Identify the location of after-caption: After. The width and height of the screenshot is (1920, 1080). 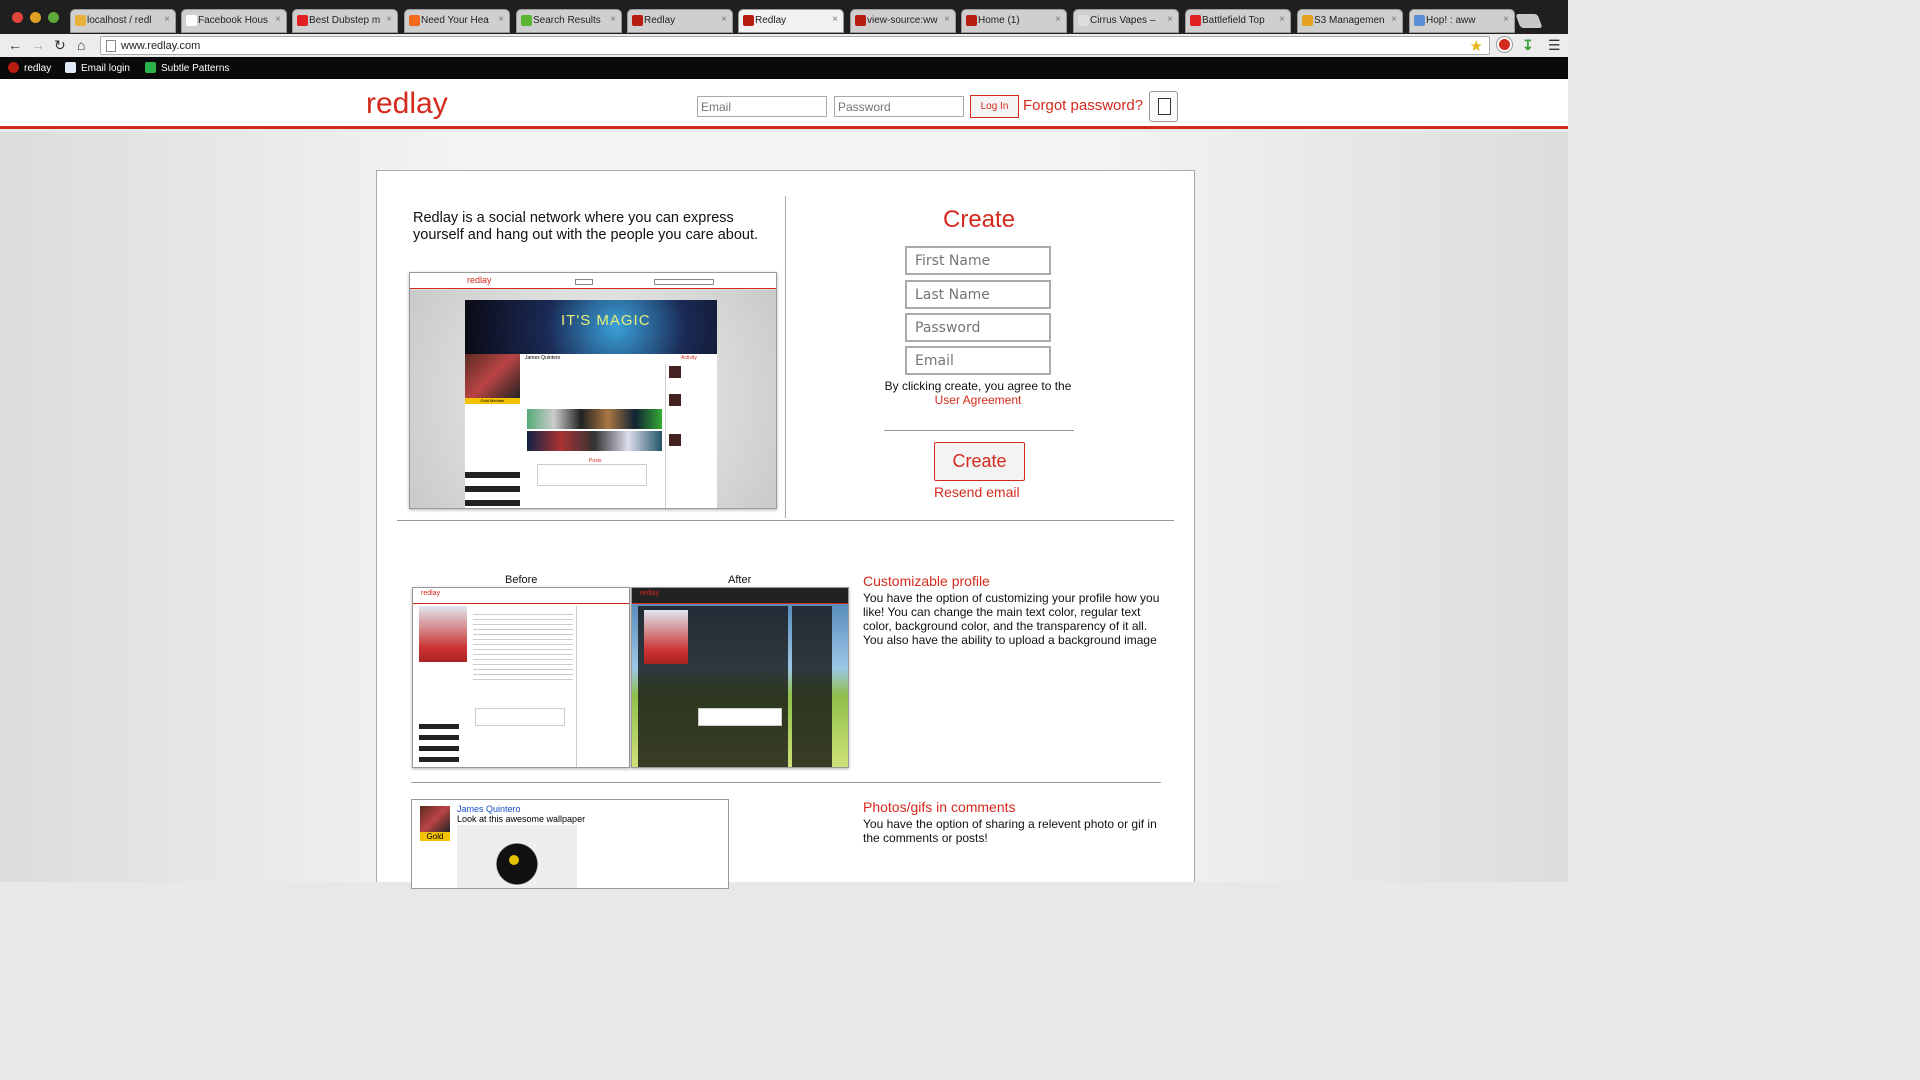
(740, 580).